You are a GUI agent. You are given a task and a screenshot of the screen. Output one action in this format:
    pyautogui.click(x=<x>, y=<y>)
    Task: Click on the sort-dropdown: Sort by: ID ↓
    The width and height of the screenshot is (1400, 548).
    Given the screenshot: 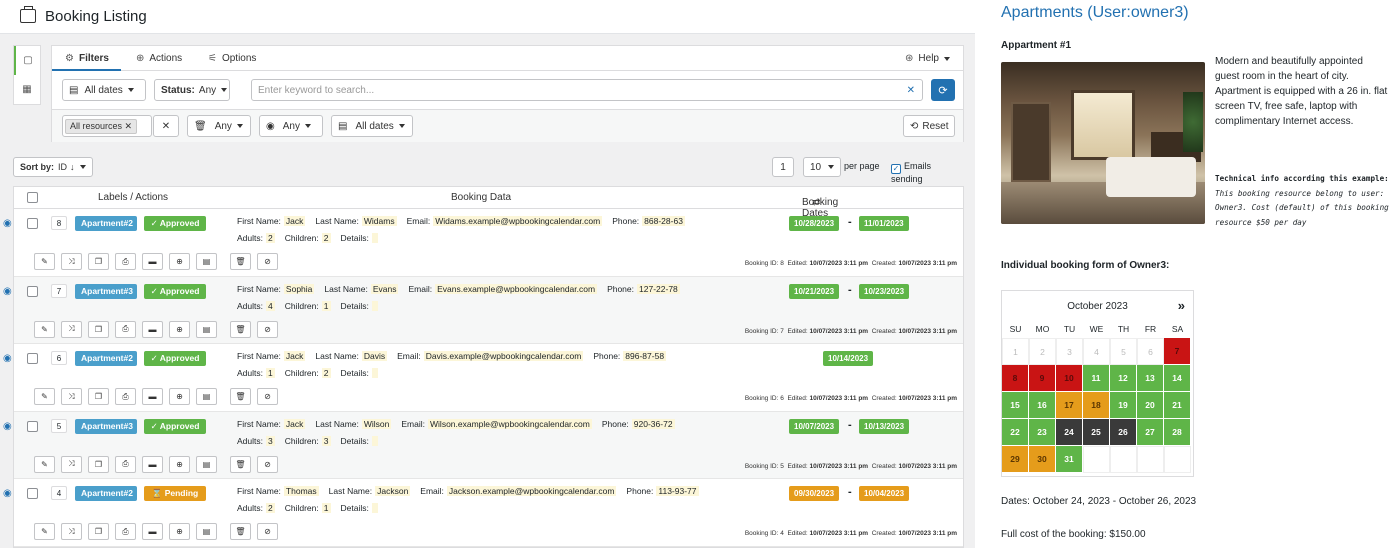 What is the action you would take?
    pyautogui.click(x=53, y=167)
    